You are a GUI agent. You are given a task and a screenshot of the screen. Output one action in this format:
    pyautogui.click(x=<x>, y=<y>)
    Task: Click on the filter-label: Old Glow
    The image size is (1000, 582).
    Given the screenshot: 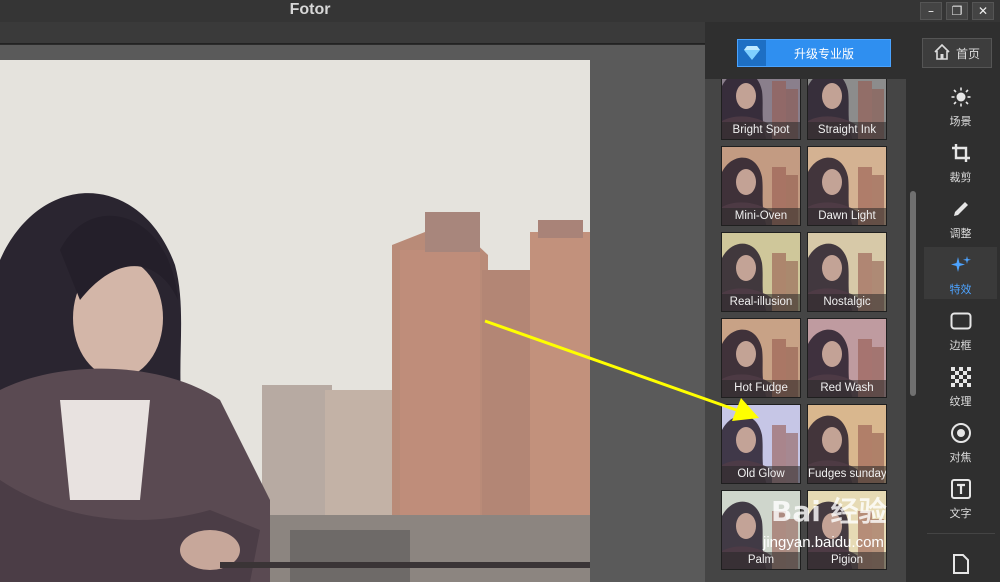 What is the action you would take?
    pyautogui.click(x=761, y=474)
    